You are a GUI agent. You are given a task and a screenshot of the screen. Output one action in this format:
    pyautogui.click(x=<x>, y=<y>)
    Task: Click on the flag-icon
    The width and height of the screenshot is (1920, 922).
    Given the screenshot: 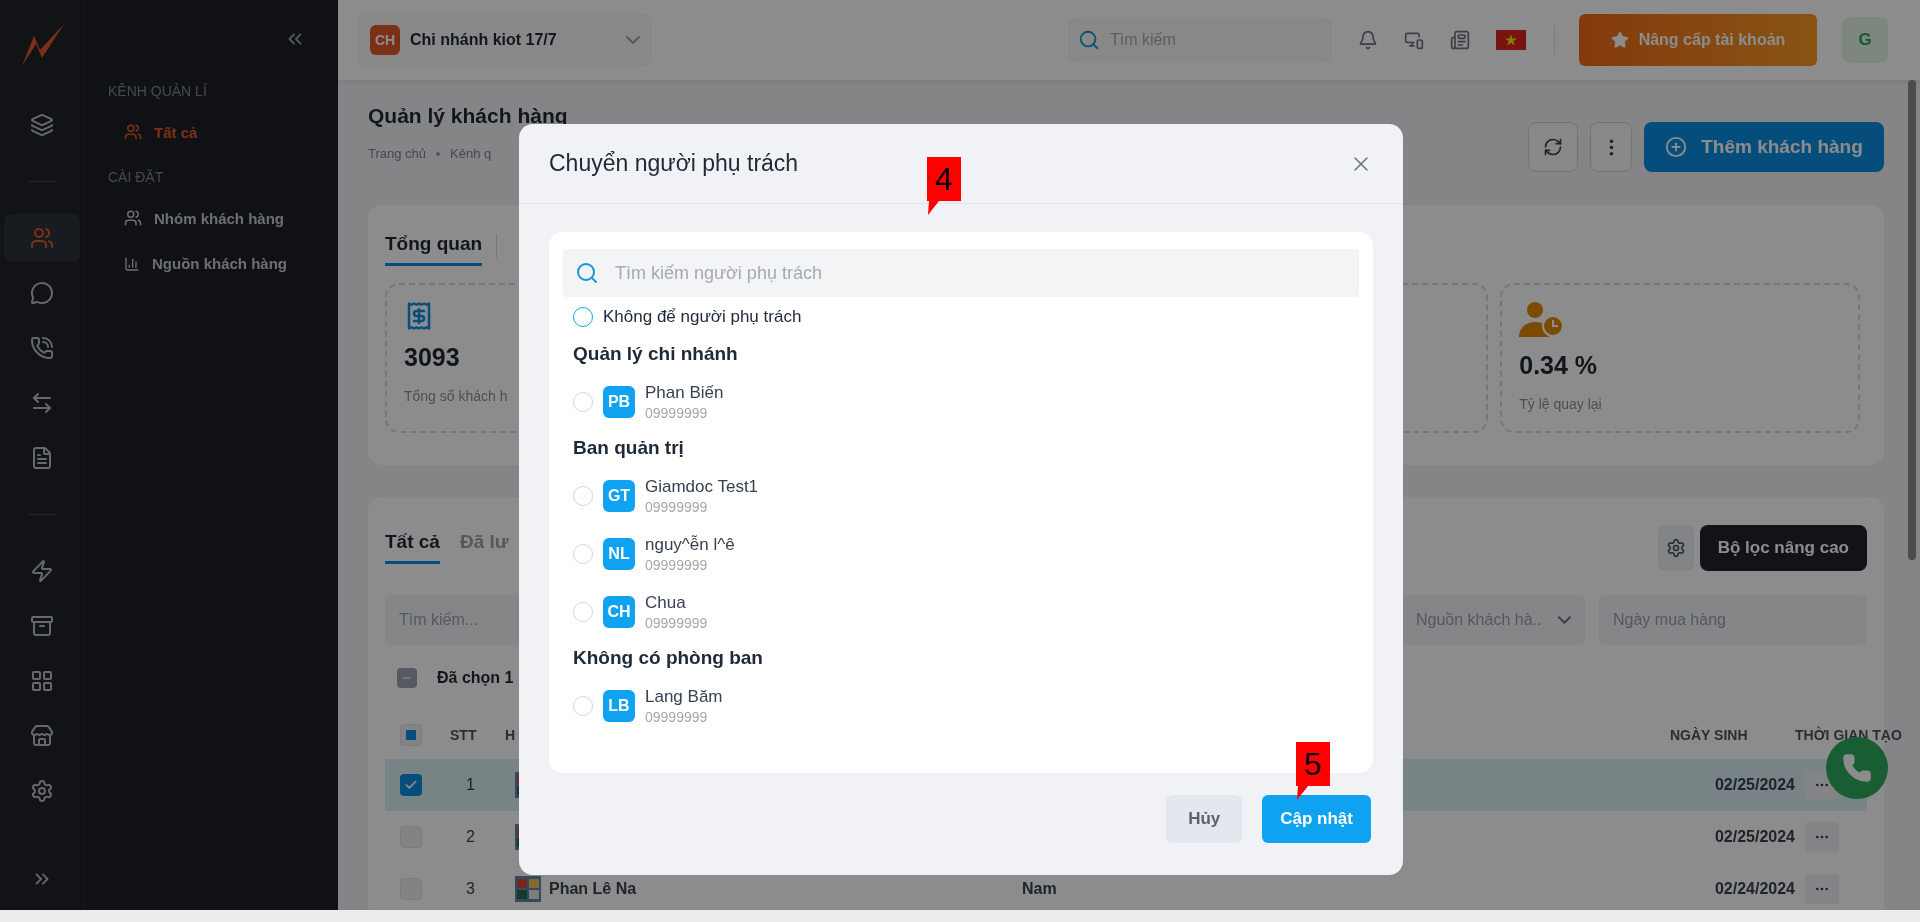 What is the action you would take?
    pyautogui.click(x=1511, y=40)
    